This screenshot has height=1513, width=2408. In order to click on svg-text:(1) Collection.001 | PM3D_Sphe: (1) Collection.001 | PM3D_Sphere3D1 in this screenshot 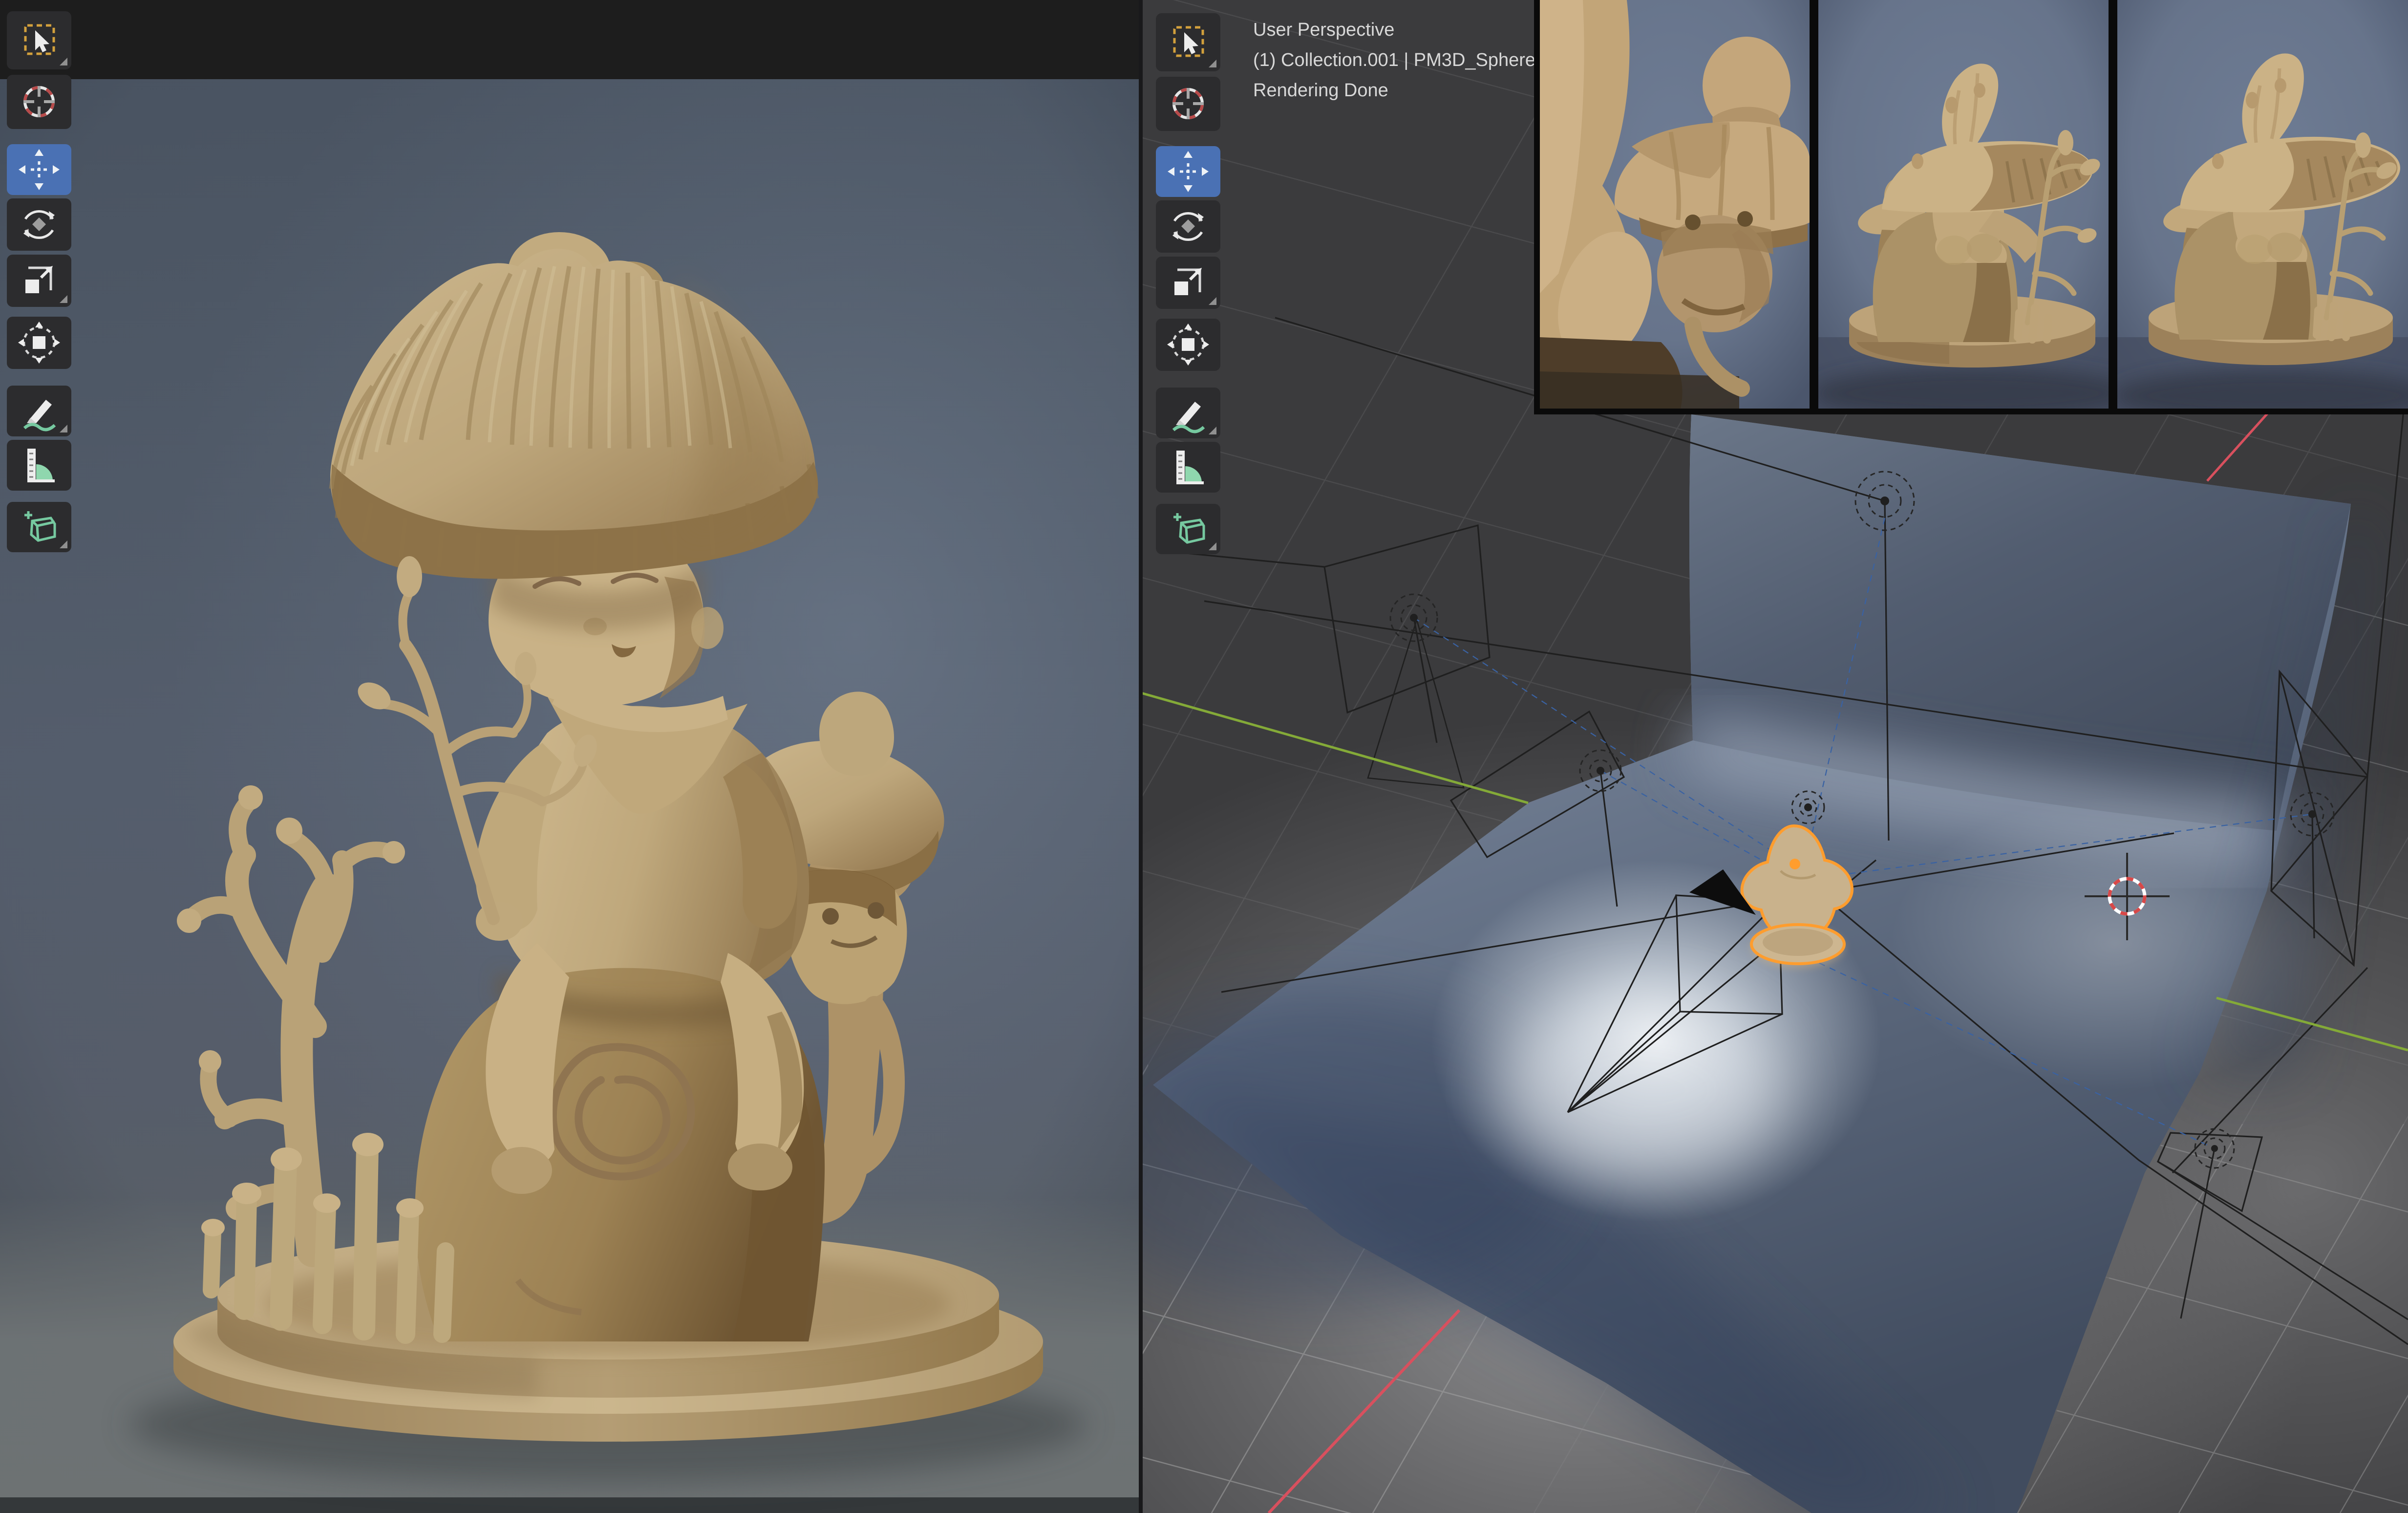, I will do `click(1411, 60)`.